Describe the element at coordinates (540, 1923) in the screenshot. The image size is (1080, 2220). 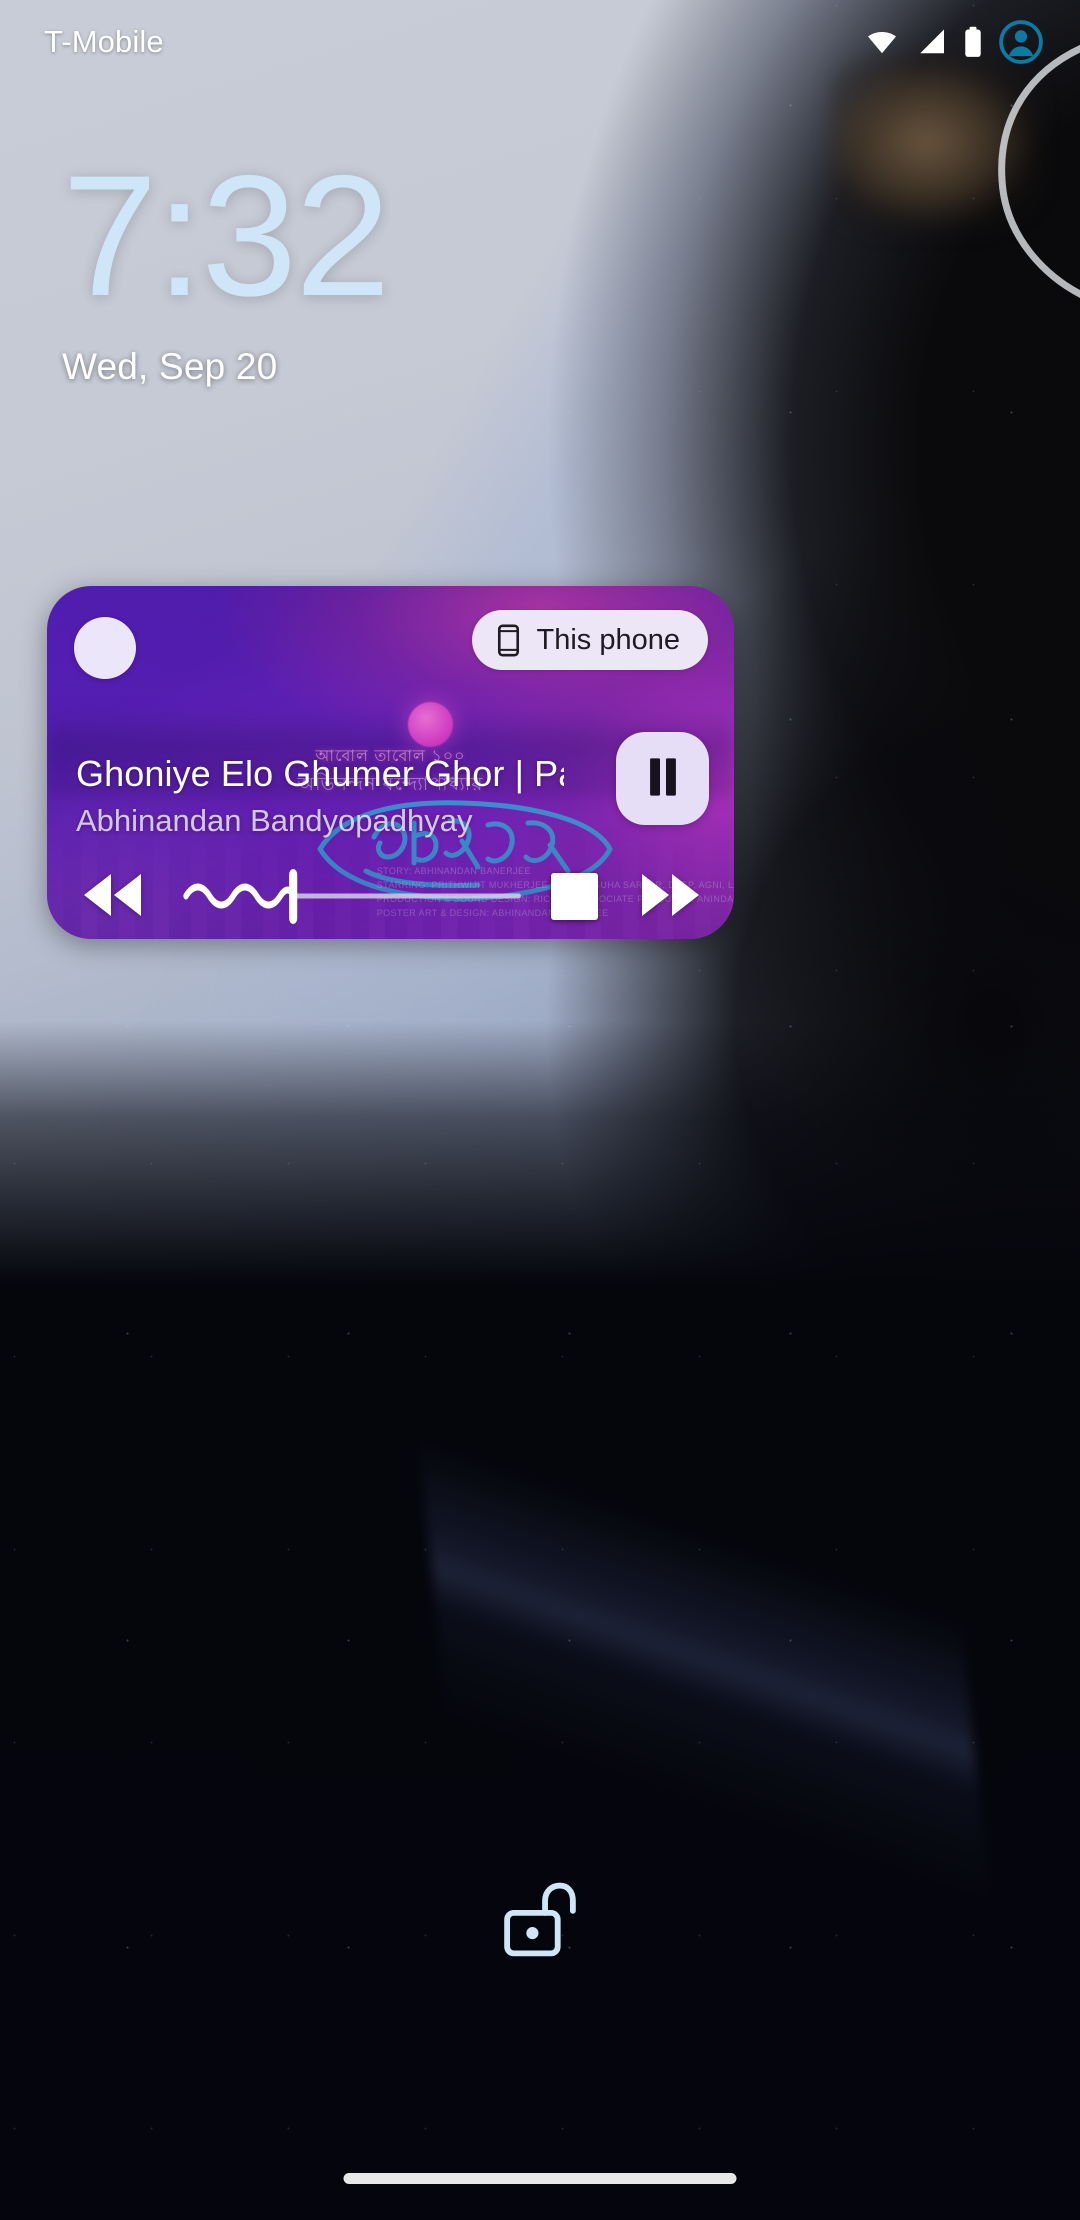
I see `unlocked-padlock-icon` at that location.